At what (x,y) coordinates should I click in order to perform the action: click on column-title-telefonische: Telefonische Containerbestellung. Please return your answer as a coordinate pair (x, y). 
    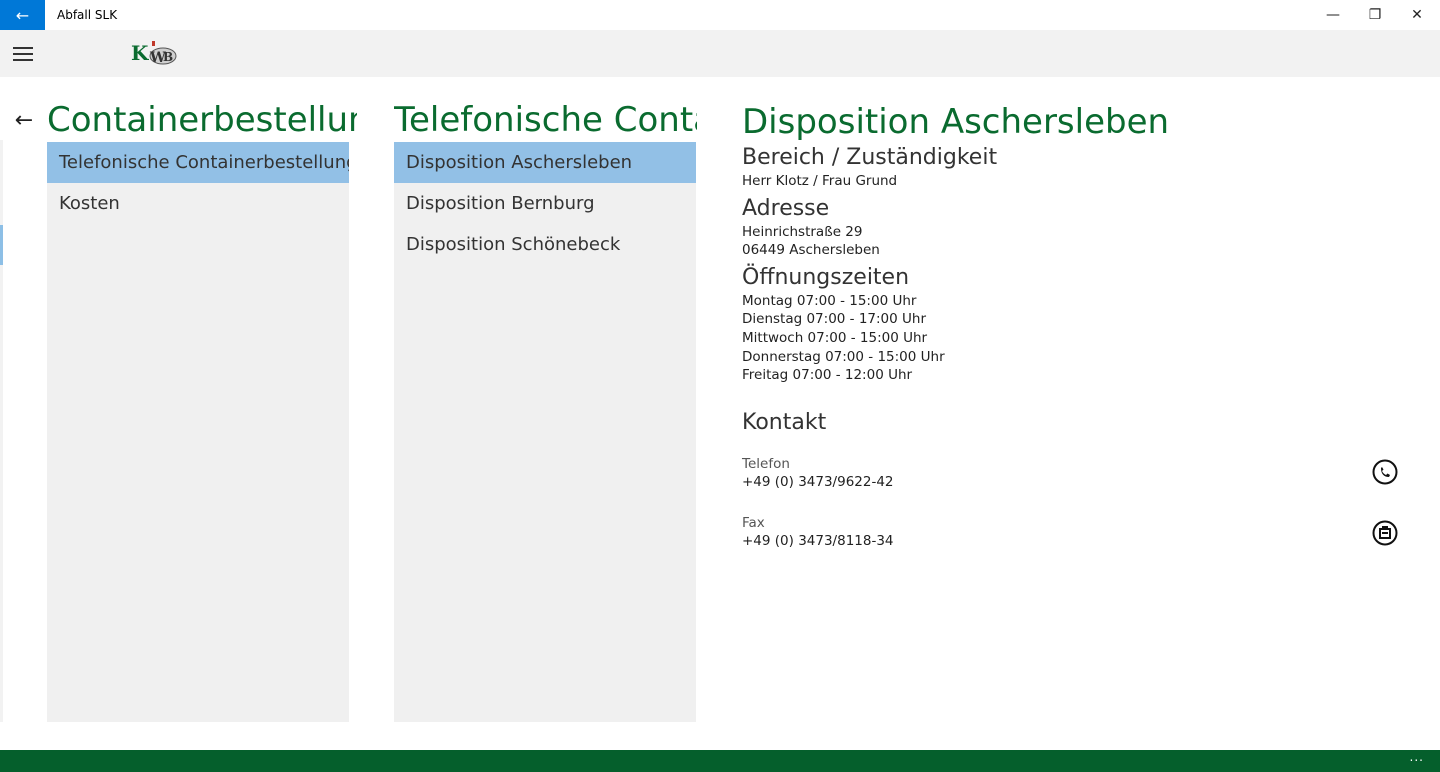
    Looking at the image, I should click on (545, 120).